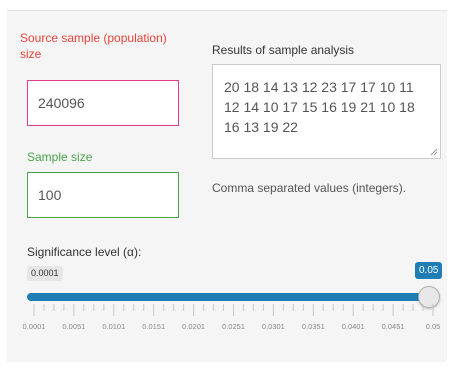 This screenshot has width=454, height=370. I want to click on slider-tick-label: 0.0401, so click(353, 326).